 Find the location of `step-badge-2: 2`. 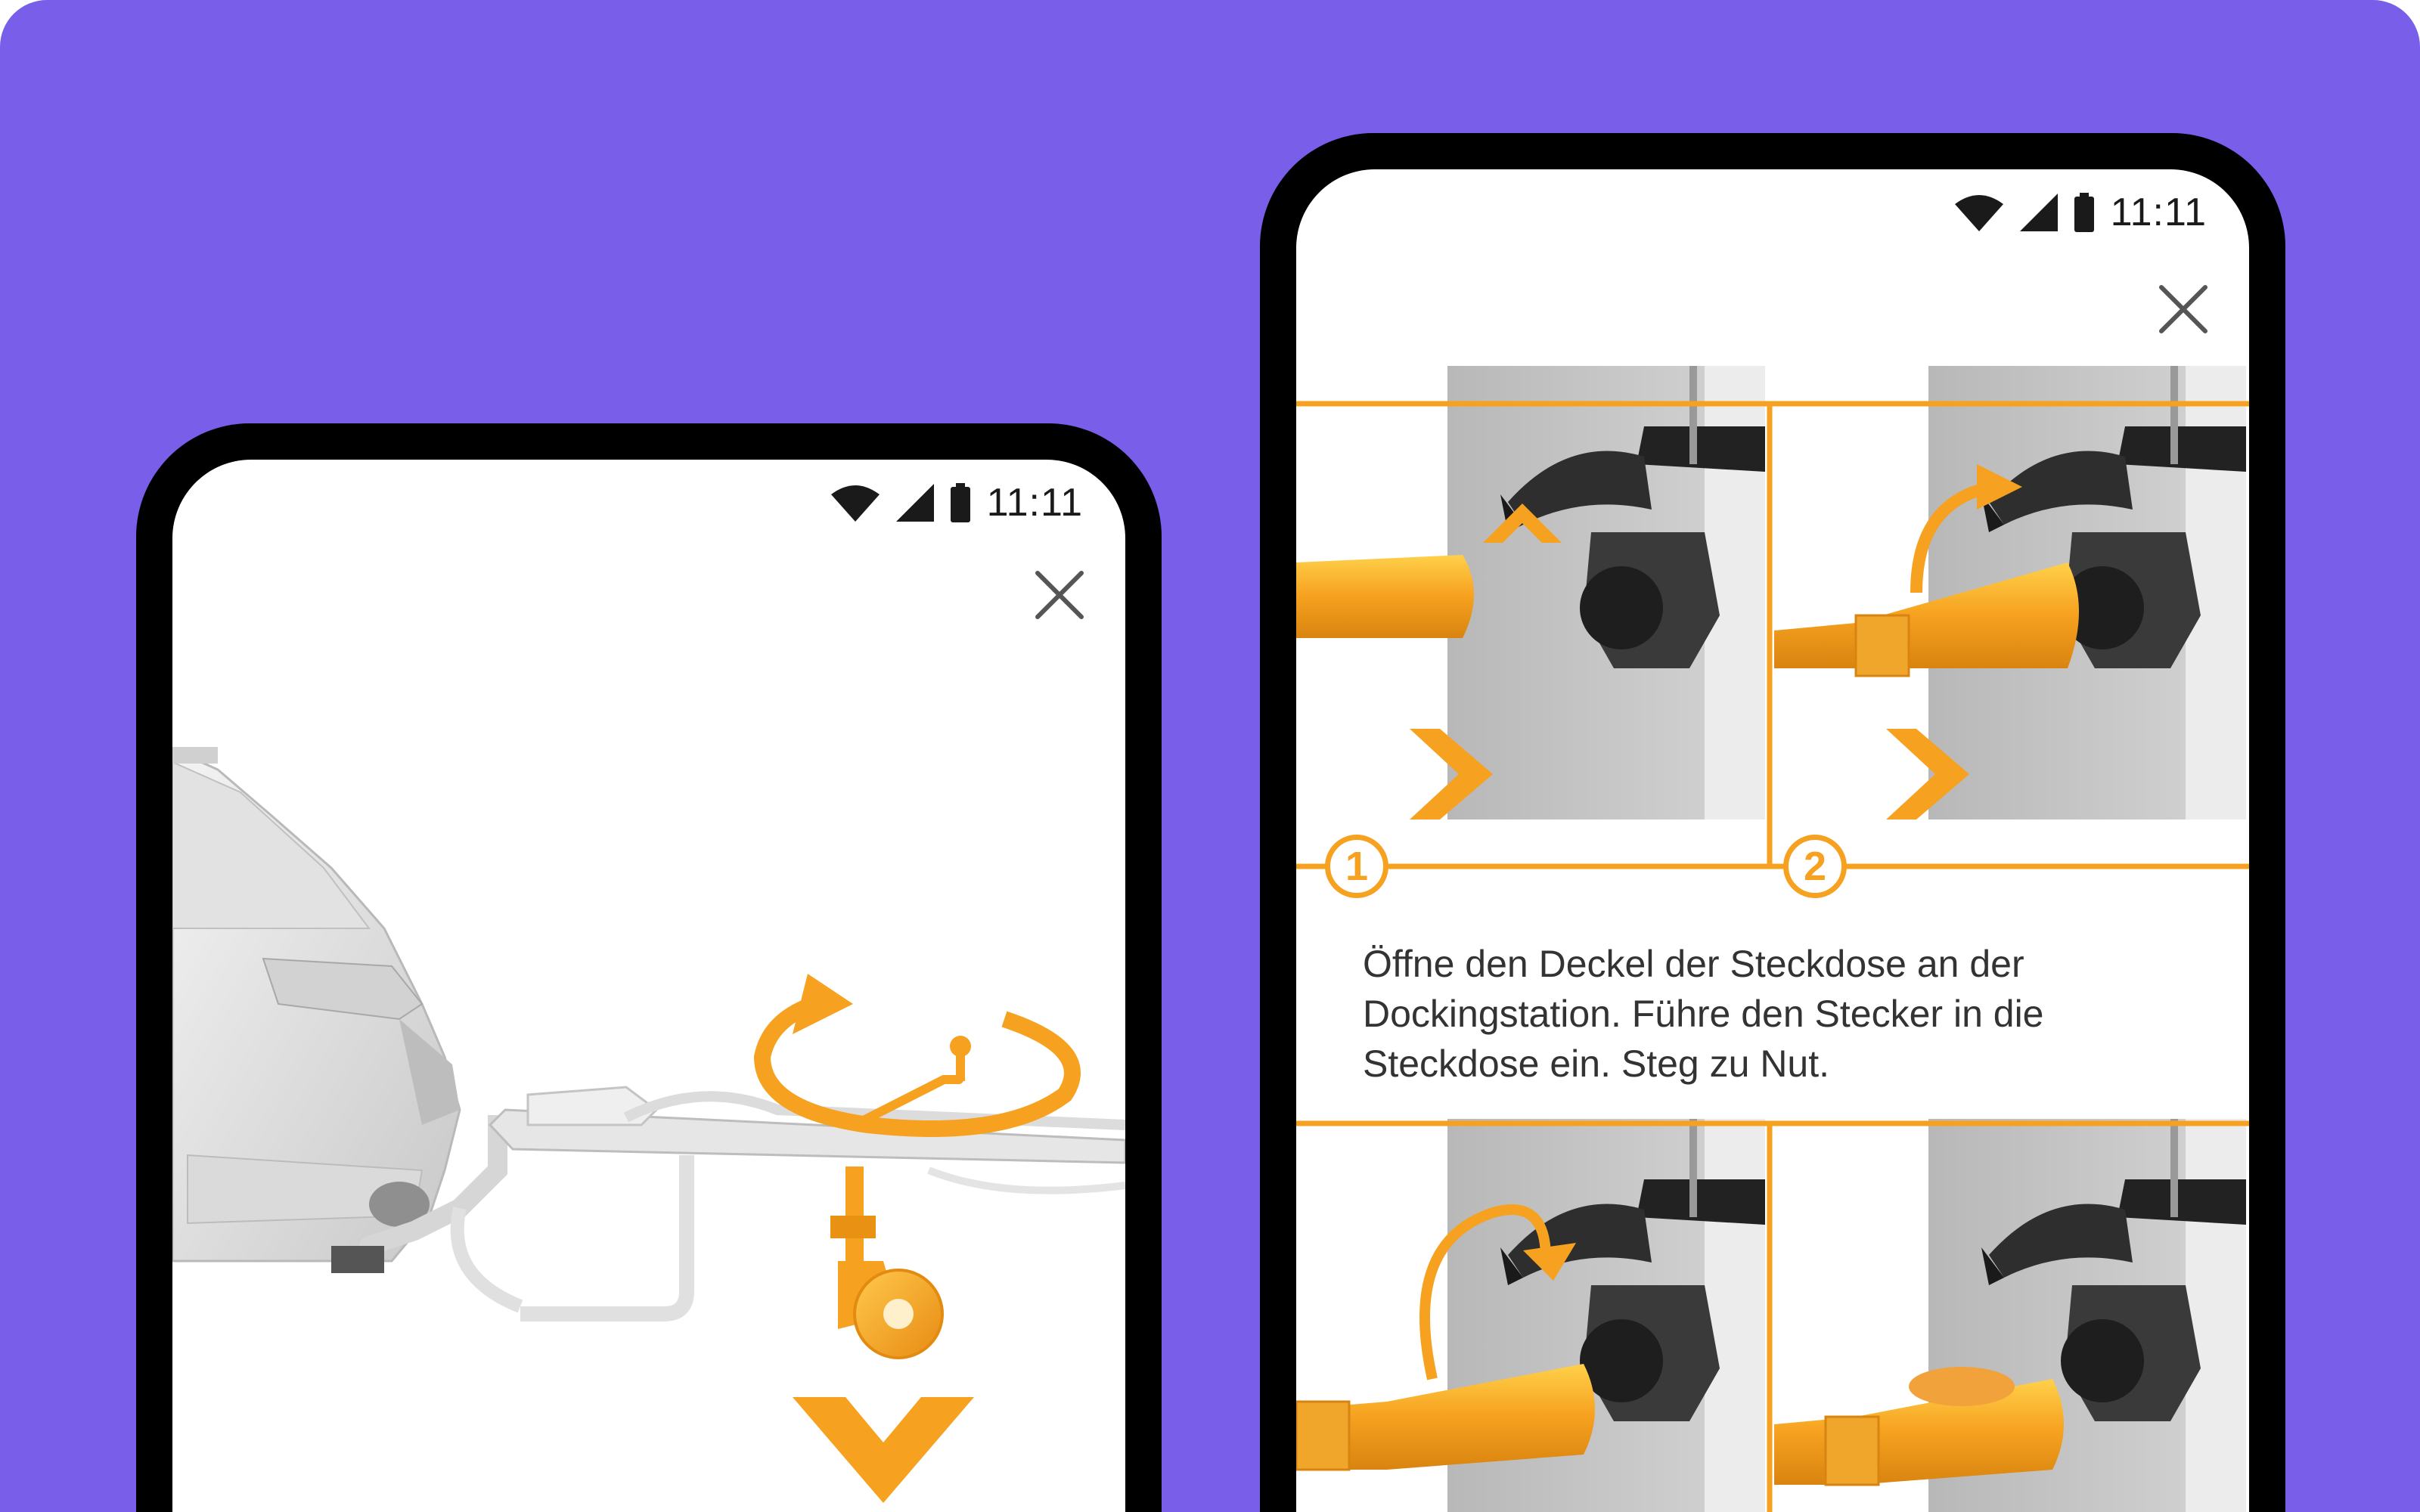

step-badge-2: 2 is located at coordinates (1815, 867).